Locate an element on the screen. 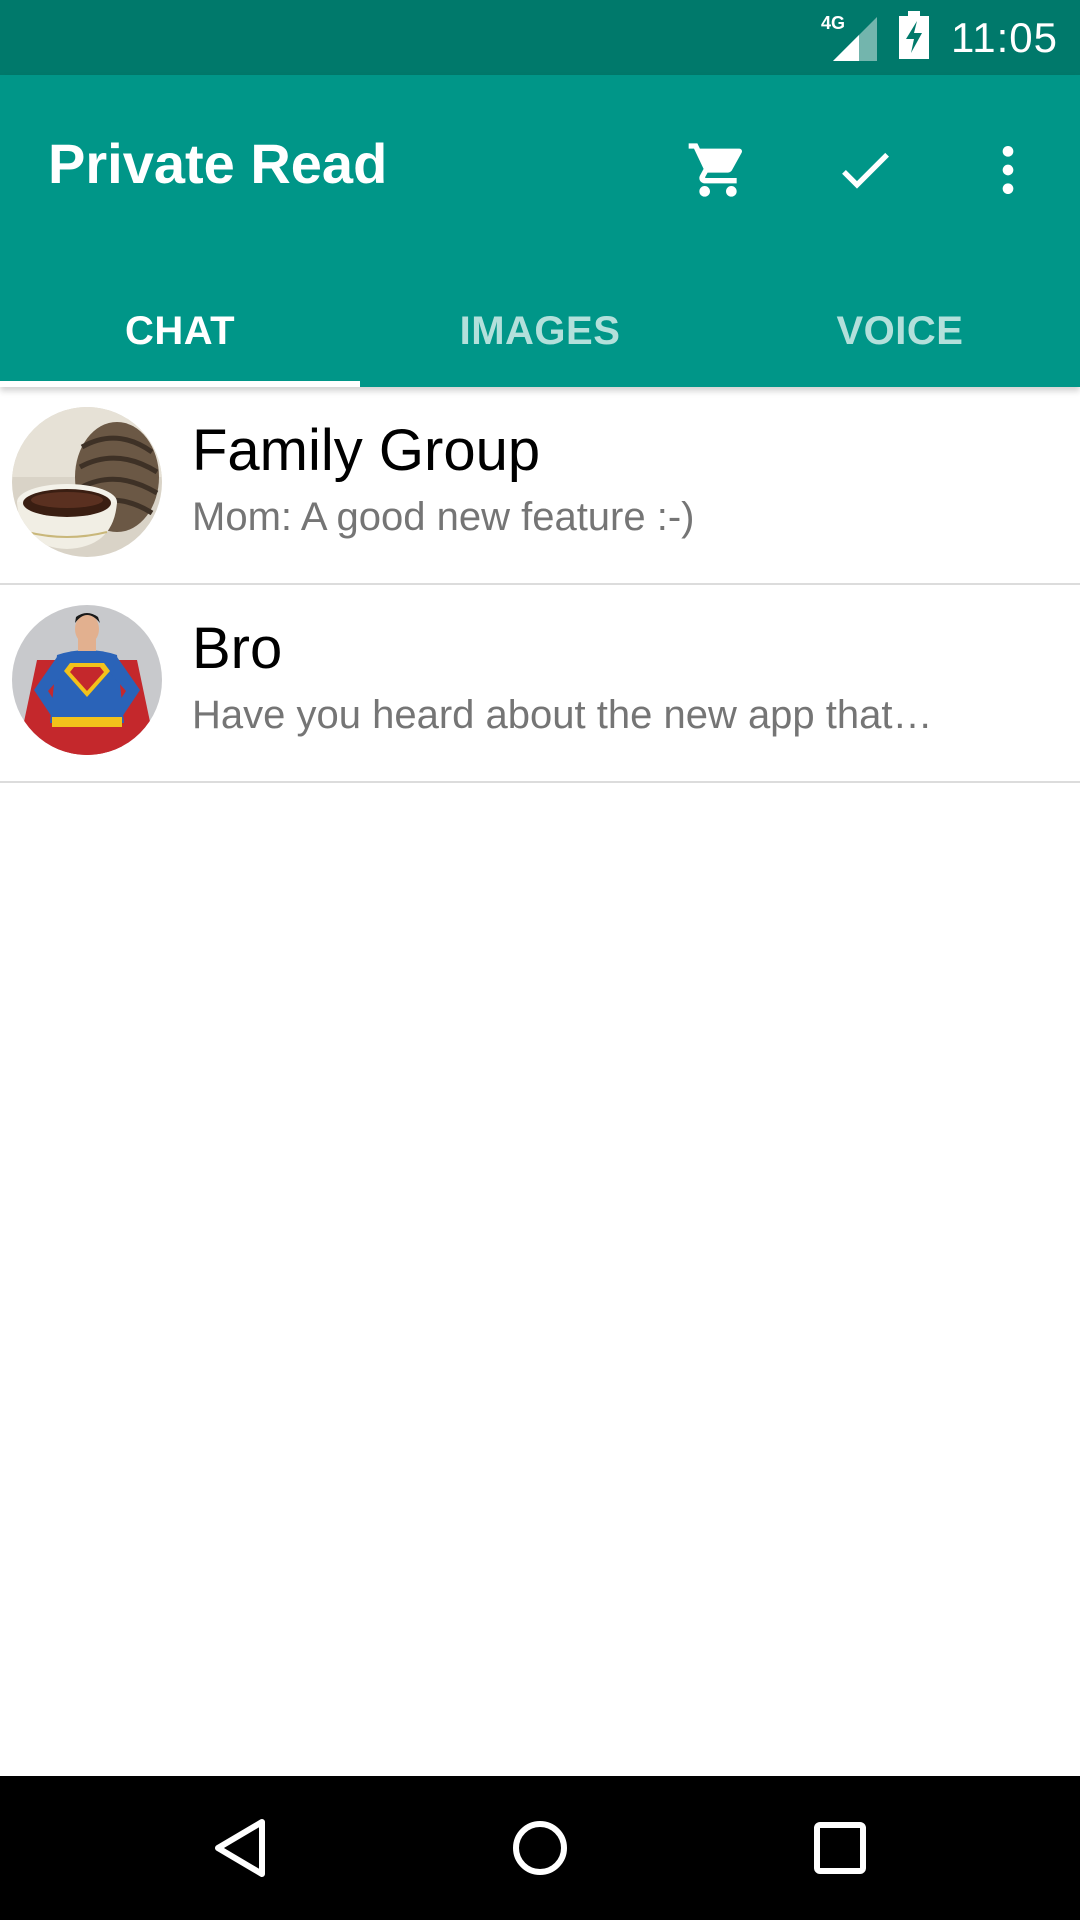 The height and width of the screenshot is (1920, 1080). tab-bar: CHAT IMAGES VOICE is located at coordinates (540, 331).